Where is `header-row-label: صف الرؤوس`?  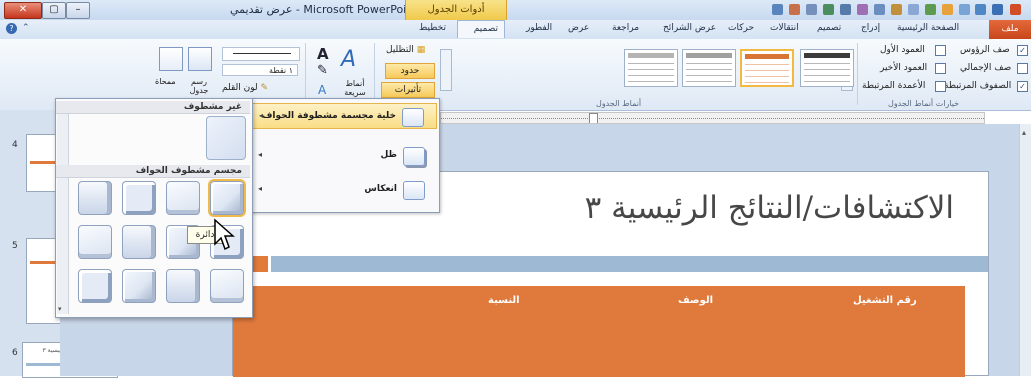 header-row-label: صف الرؤوس is located at coordinates (985, 50).